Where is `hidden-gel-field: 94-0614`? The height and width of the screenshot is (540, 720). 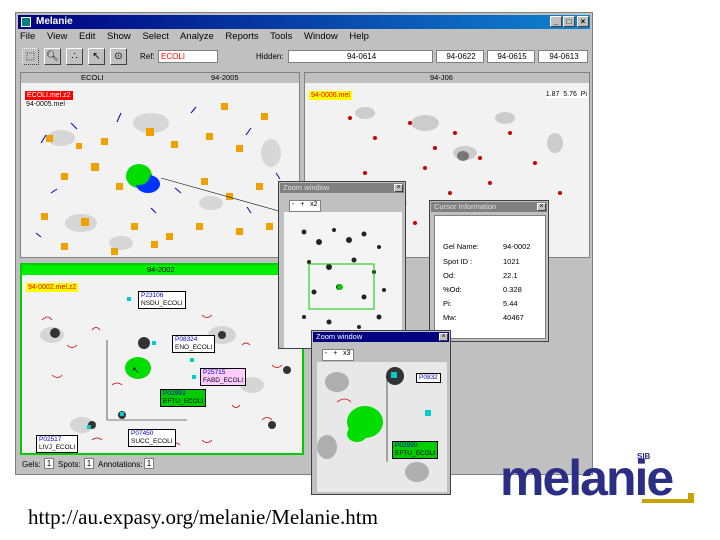 hidden-gel-field: 94-0614 is located at coordinates (360, 56).